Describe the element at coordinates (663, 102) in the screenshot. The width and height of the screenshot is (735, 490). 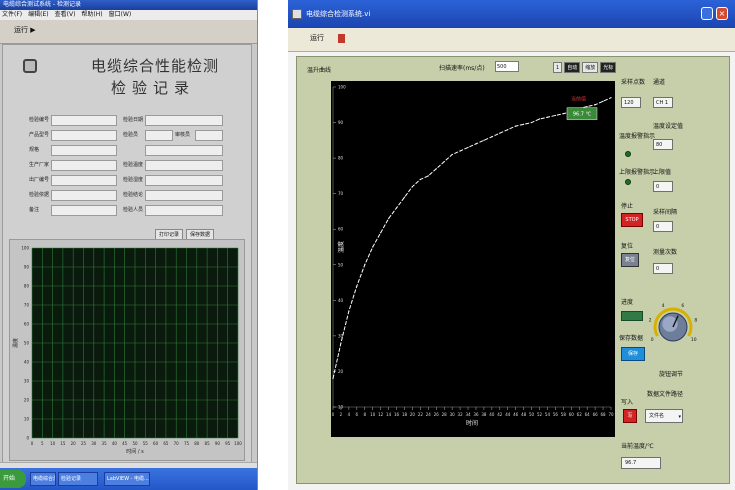
I see `channel-field: CH 1` at that location.